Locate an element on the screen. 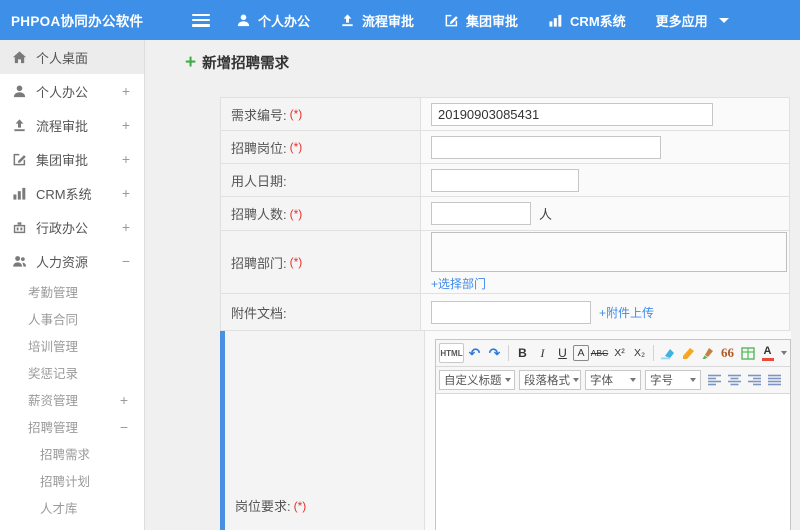 The image size is (800, 530). position-input is located at coordinates (546, 147).